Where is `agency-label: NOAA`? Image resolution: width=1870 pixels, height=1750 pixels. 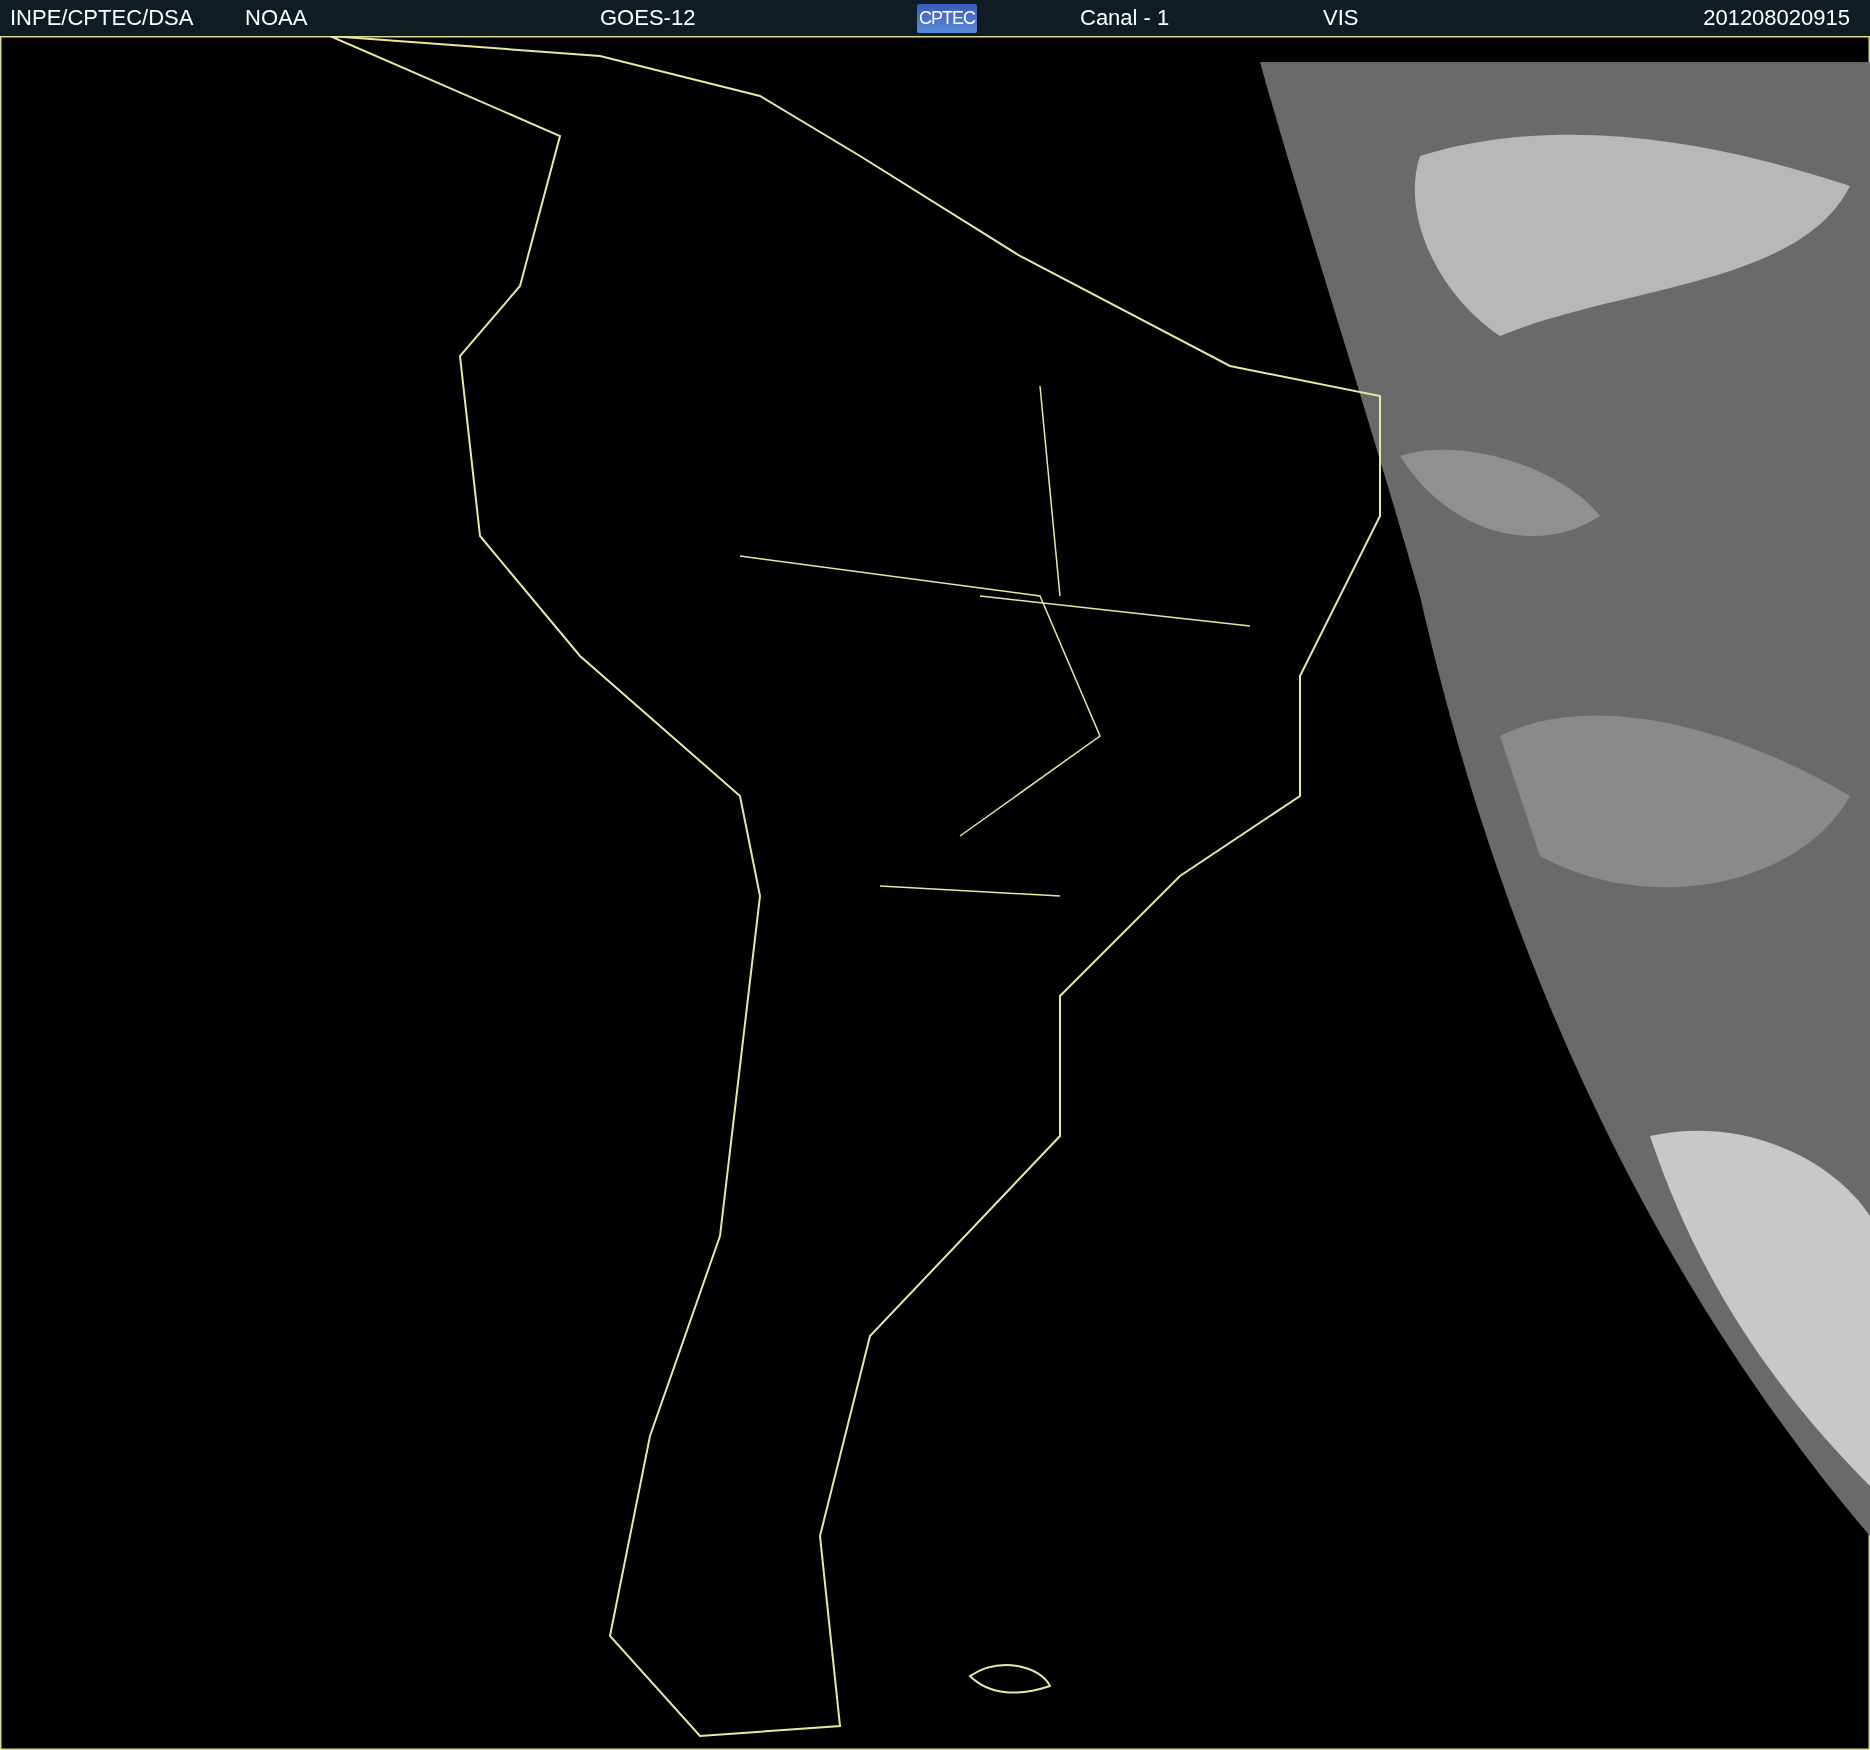
agency-label: NOAA is located at coordinates (276, 18).